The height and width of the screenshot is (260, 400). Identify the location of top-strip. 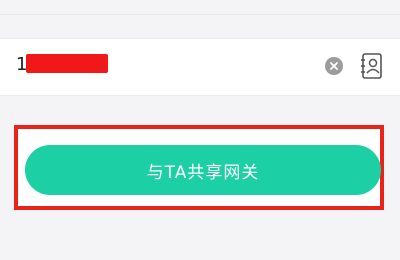
(200, 7).